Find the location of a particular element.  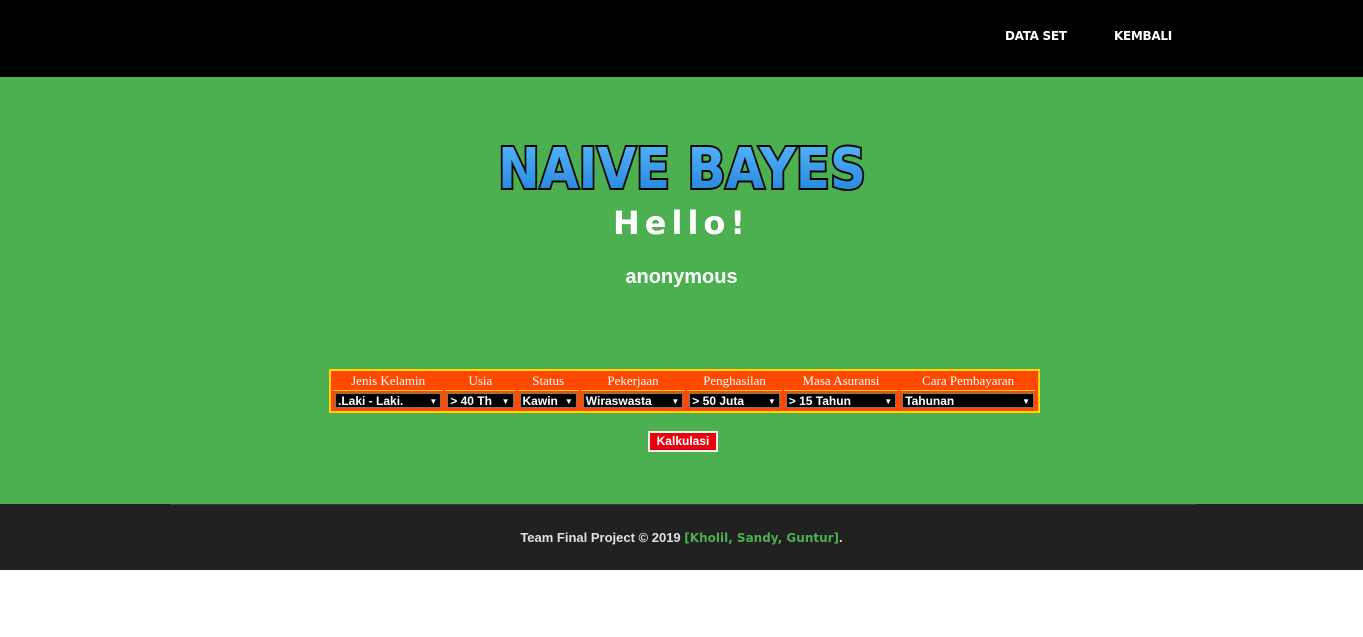

cara-pembayaran-value: Tahunan is located at coordinates (930, 401).